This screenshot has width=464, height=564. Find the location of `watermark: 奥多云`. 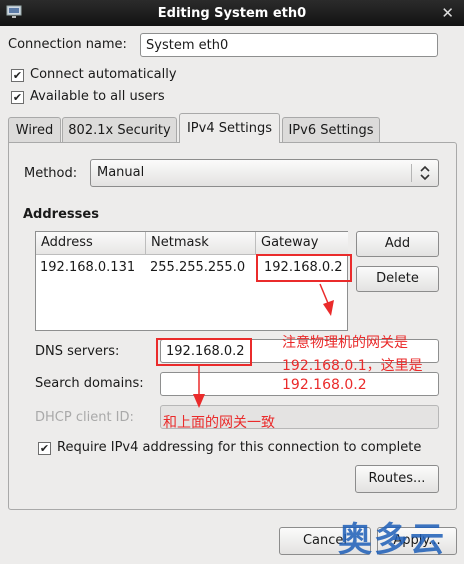

watermark: 奥多云 is located at coordinates (392, 540).